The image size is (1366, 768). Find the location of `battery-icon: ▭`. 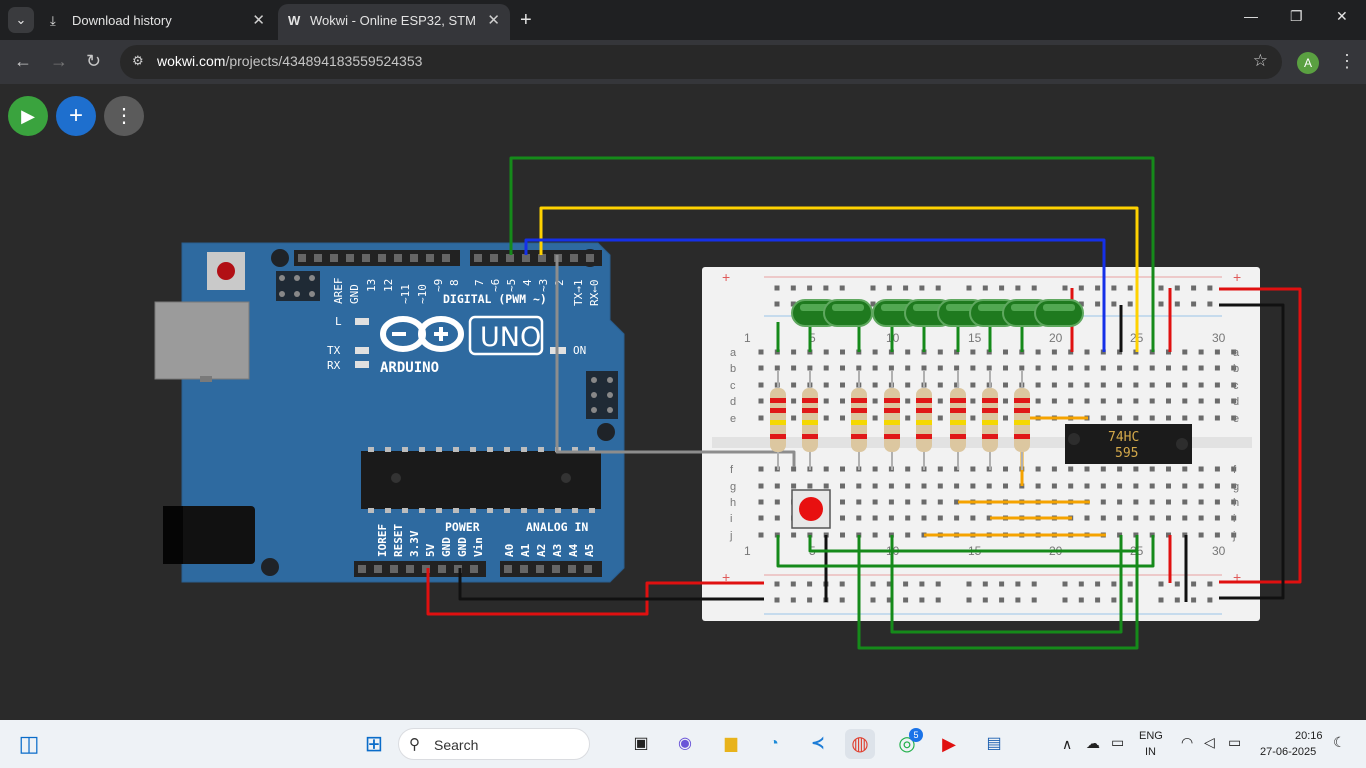

battery-icon: ▭ is located at coordinates (1234, 742).